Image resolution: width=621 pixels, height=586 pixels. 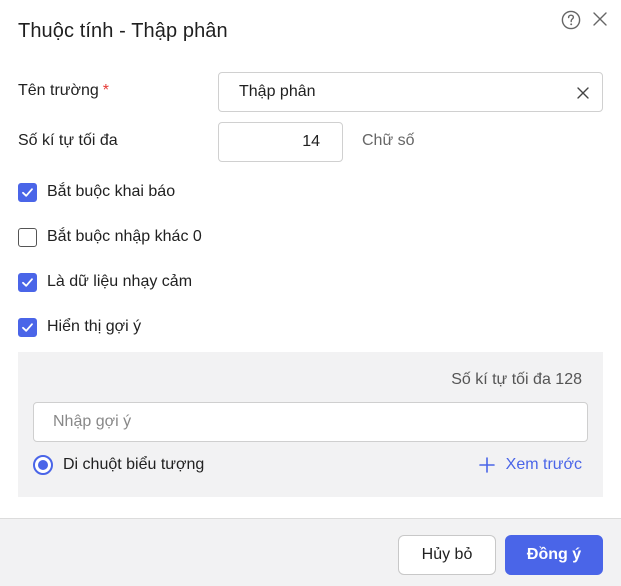 What do you see at coordinates (516, 379) in the screenshot?
I see `hint-char-counter: Số kí tự tối đa 128` at bounding box center [516, 379].